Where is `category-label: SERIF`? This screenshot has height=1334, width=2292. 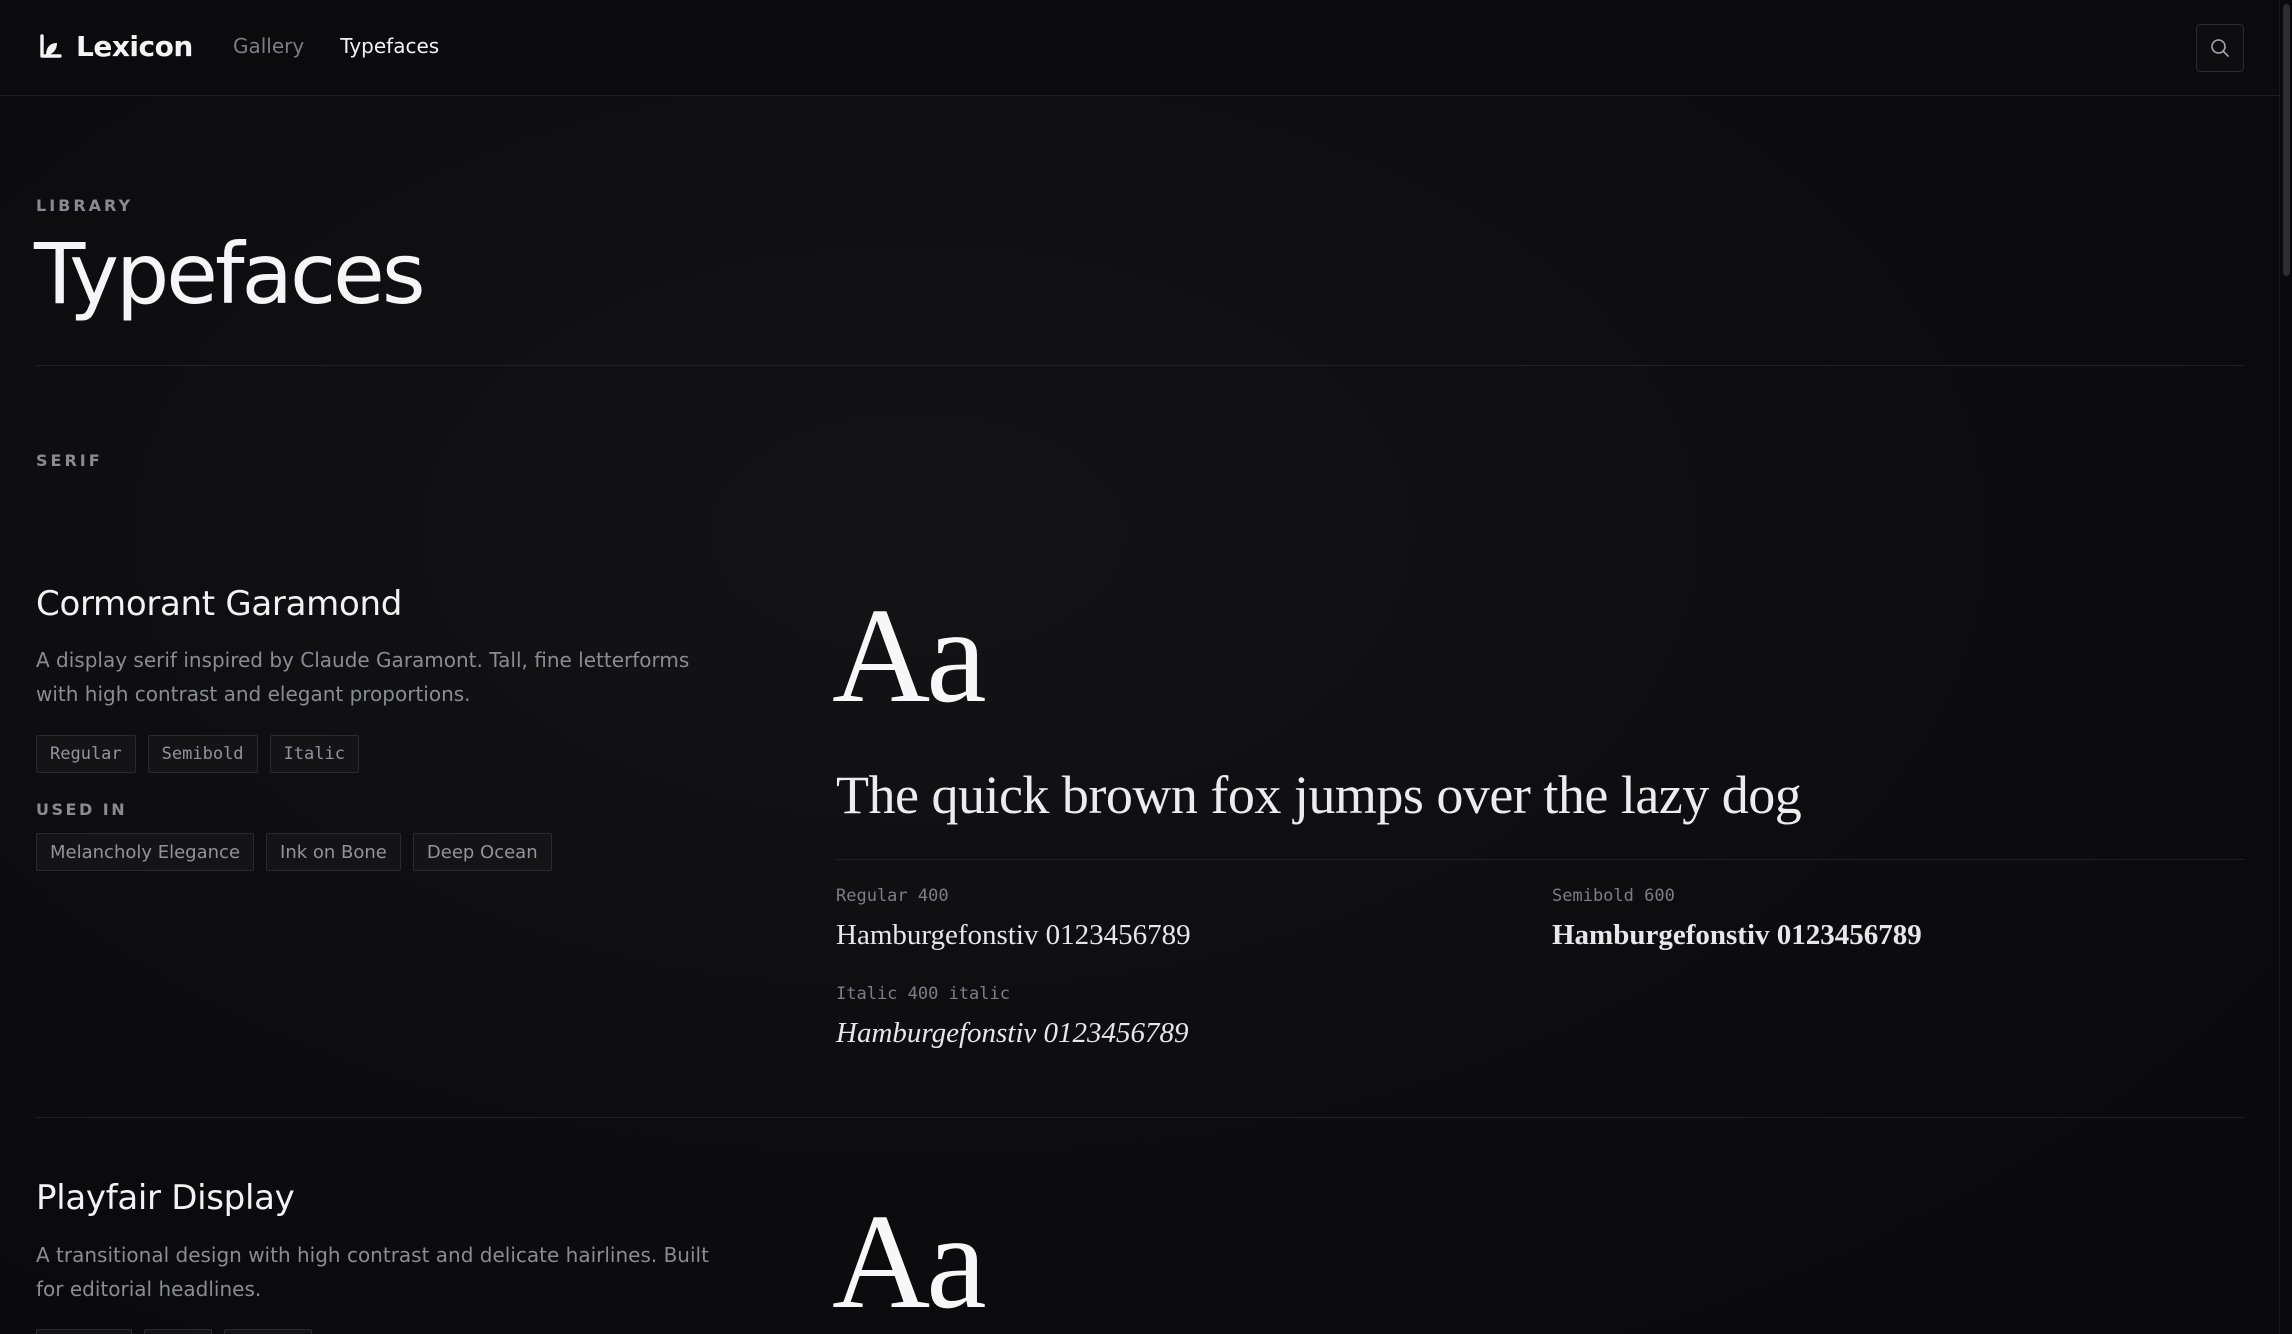 category-label: SERIF is located at coordinates (69, 460).